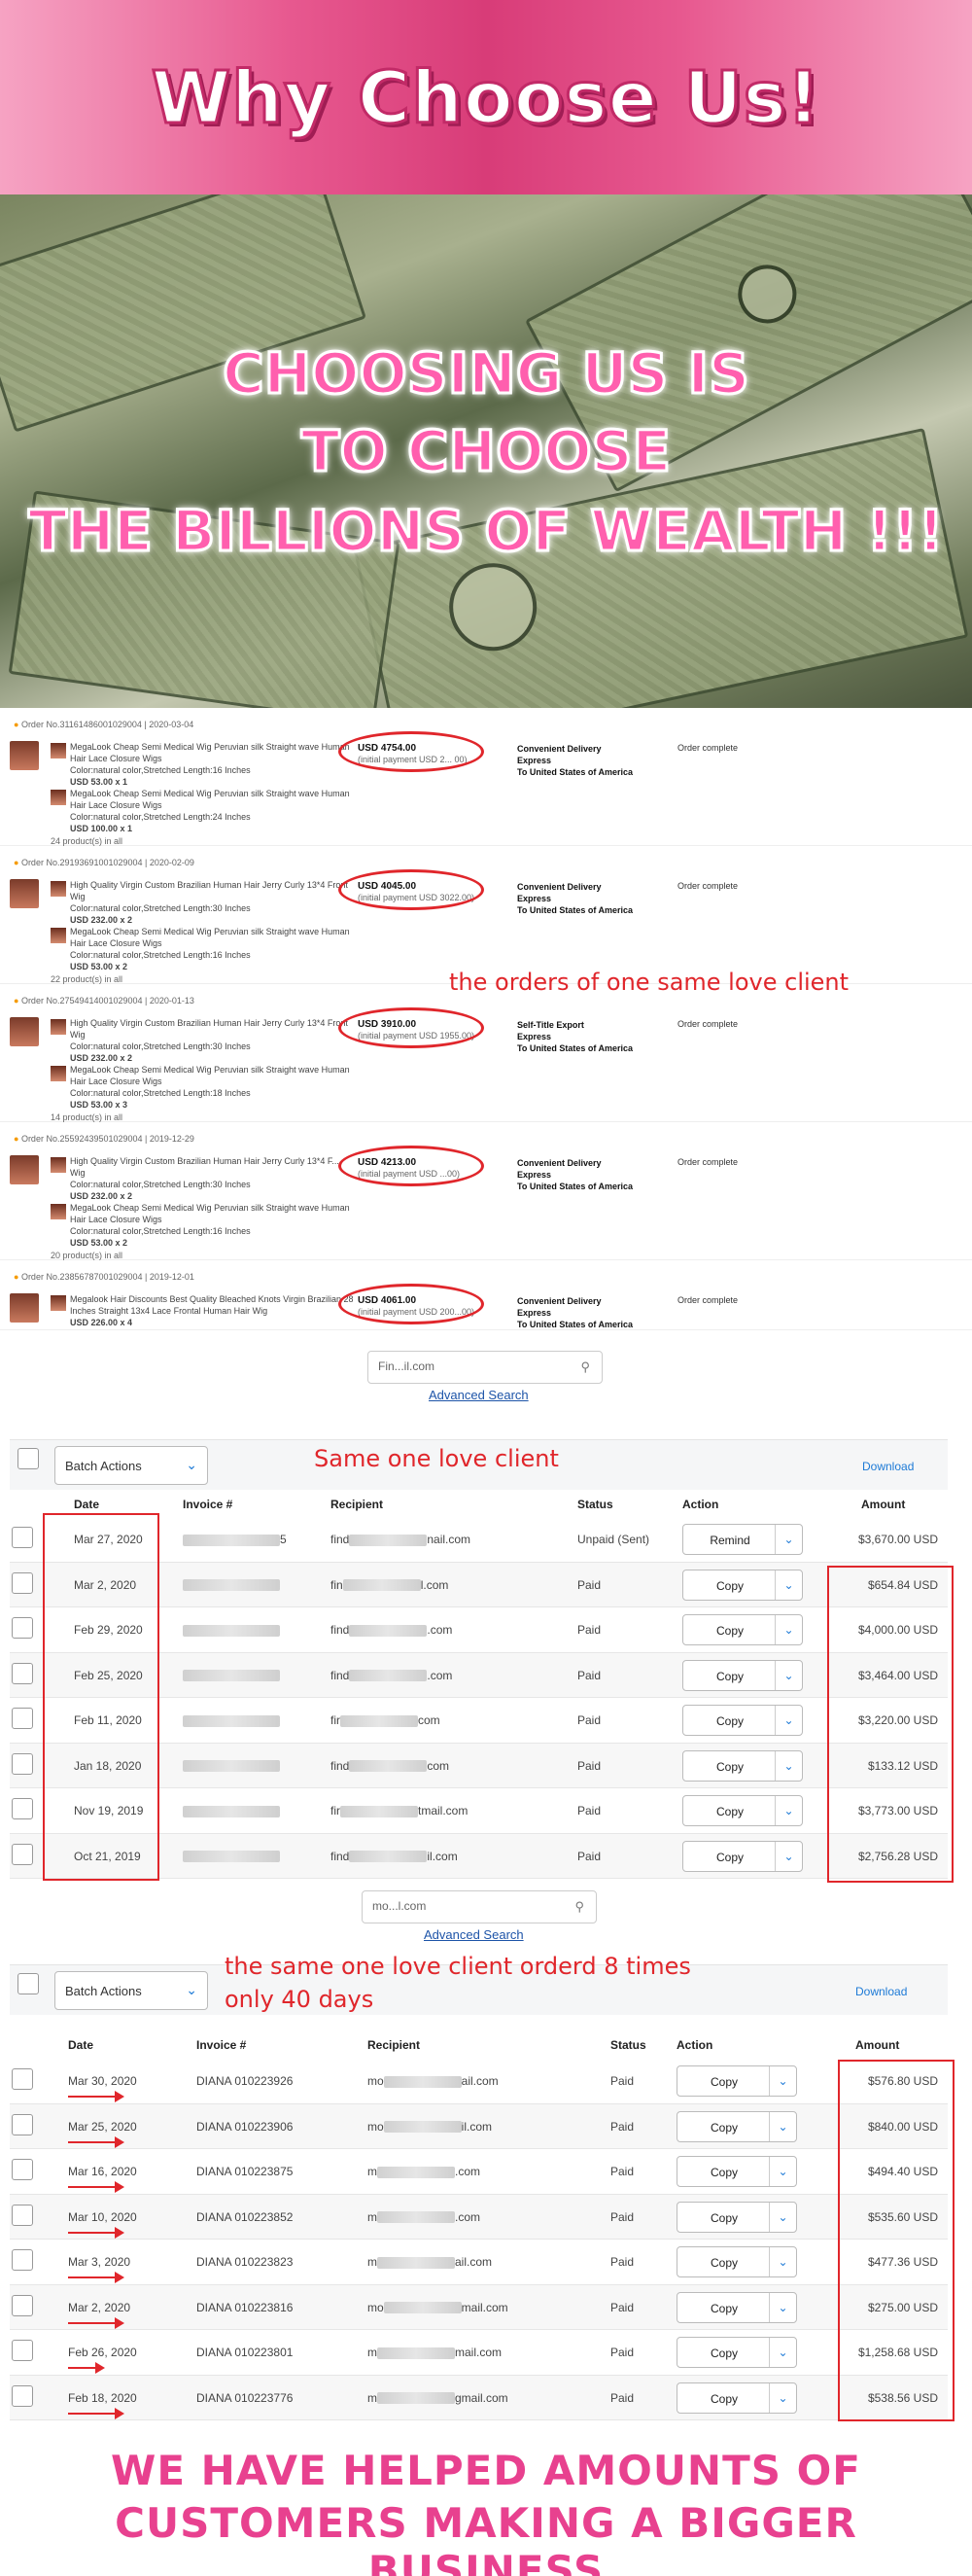 This screenshot has height=2576, width=972. I want to click on invoice-number: DIANA 010223875, so click(244, 2171).